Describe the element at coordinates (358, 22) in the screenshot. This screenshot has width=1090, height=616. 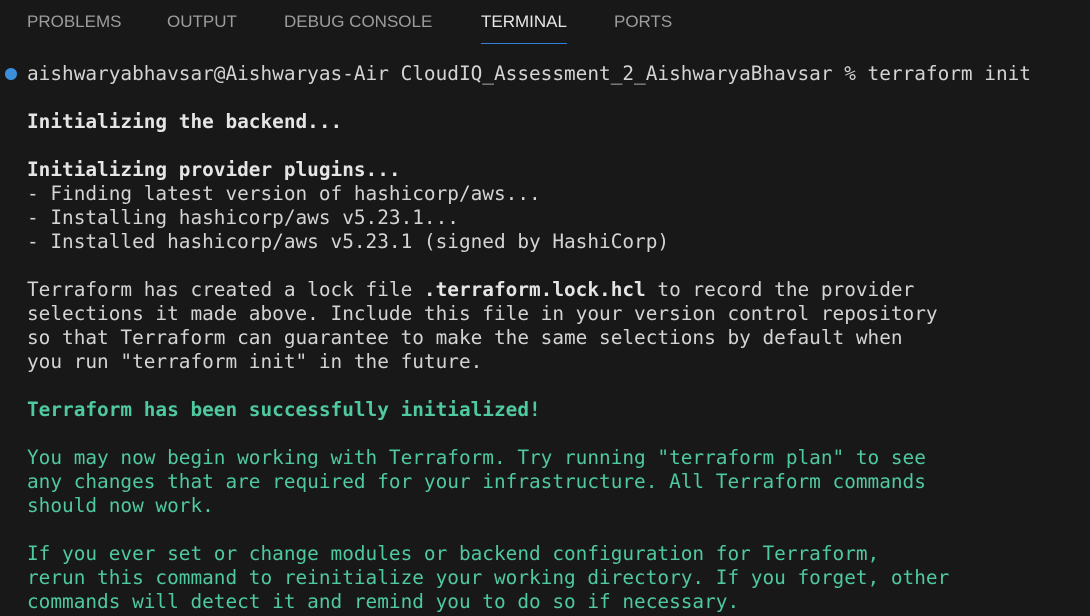
I see `tab-debug-console: DEBUG CONSOLE` at that location.